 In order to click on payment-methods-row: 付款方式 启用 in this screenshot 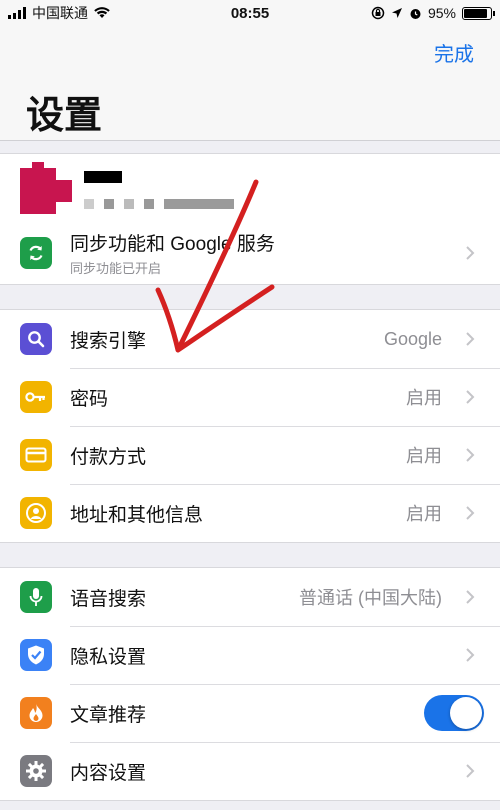, I will do `click(250, 455)`.